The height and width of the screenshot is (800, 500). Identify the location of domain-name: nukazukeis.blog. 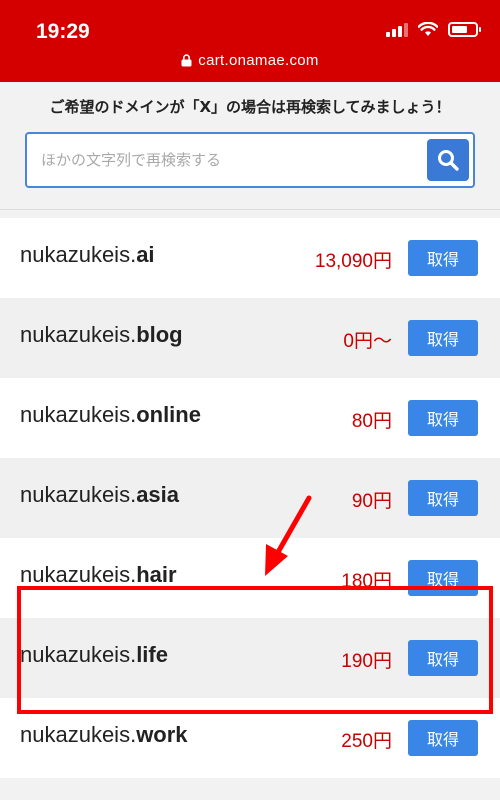
(101, 334).